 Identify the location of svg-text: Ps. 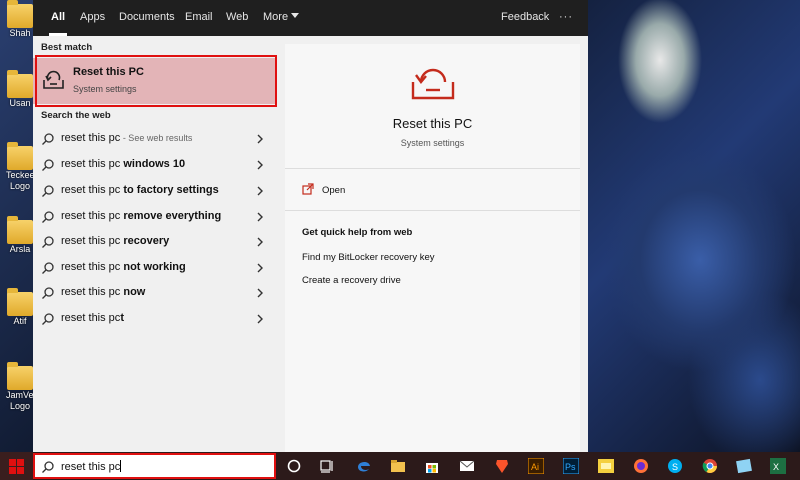
(570, 467).